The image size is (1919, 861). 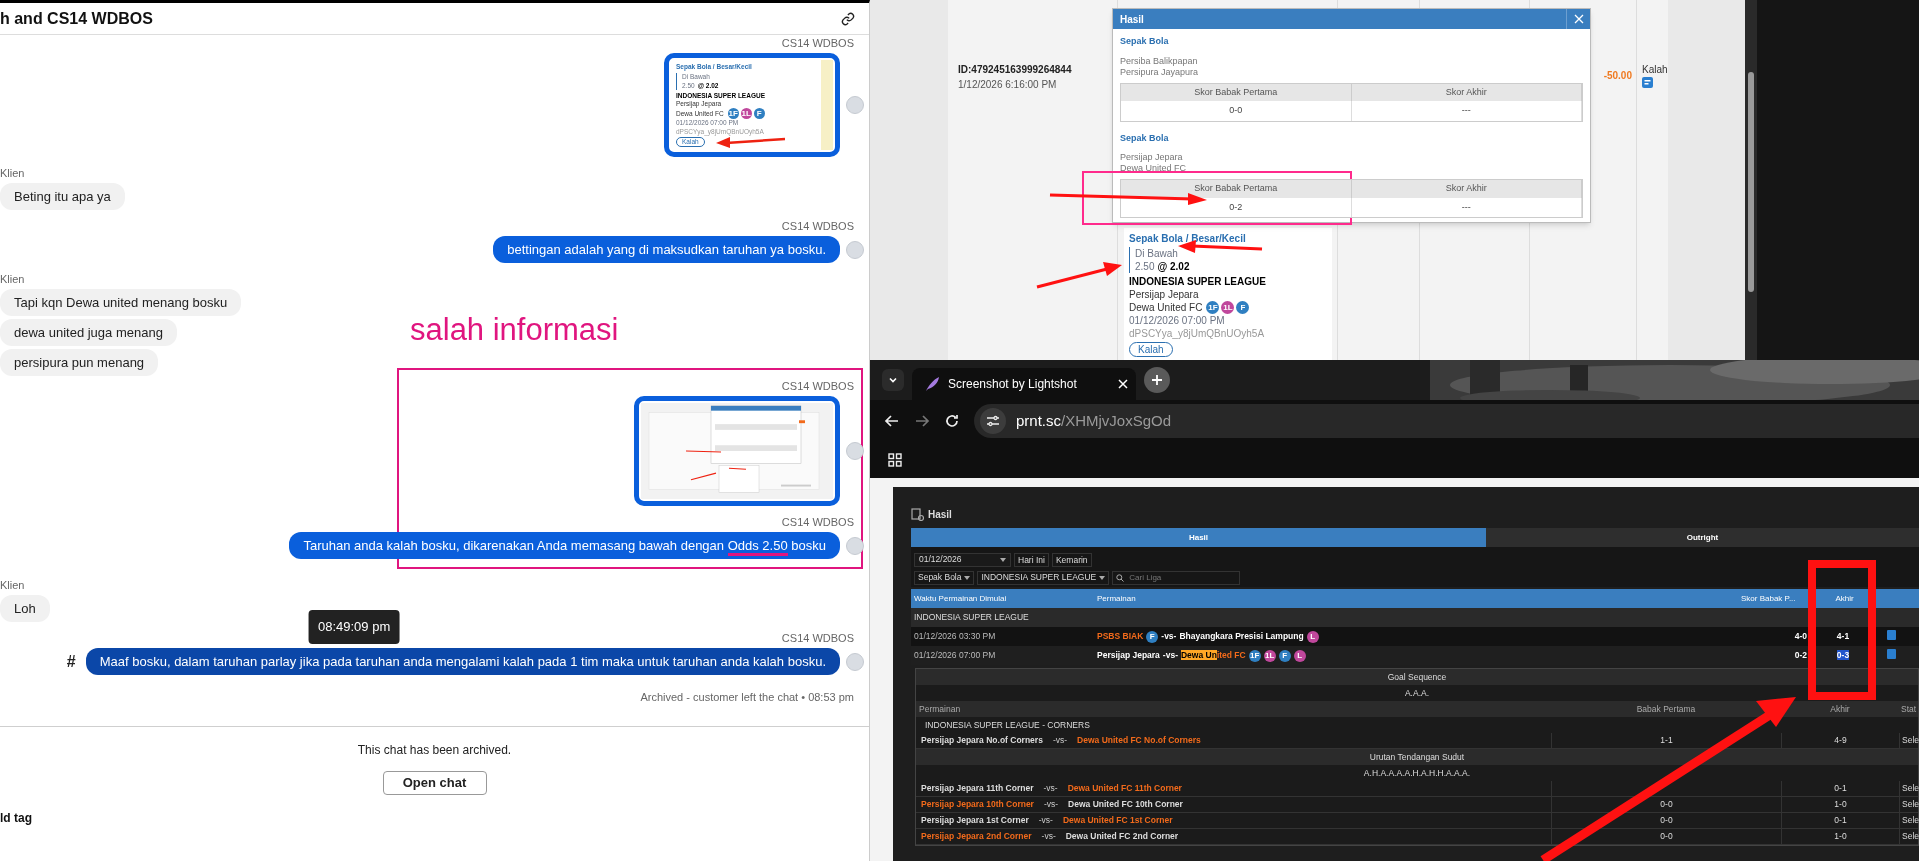 What do you see at coordinates (940, 515) in the screenshot?
I see `page-title: Hasil` at bounding box center [940, 515].